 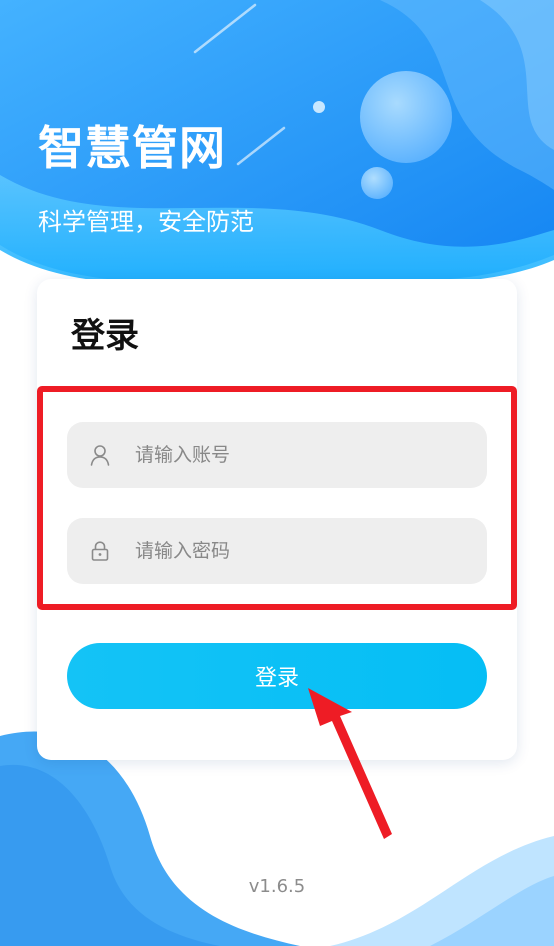 What do you see at coordinates (100, 455) in the screenshot?
I see `user-icon` at bounding box center [100, 455].